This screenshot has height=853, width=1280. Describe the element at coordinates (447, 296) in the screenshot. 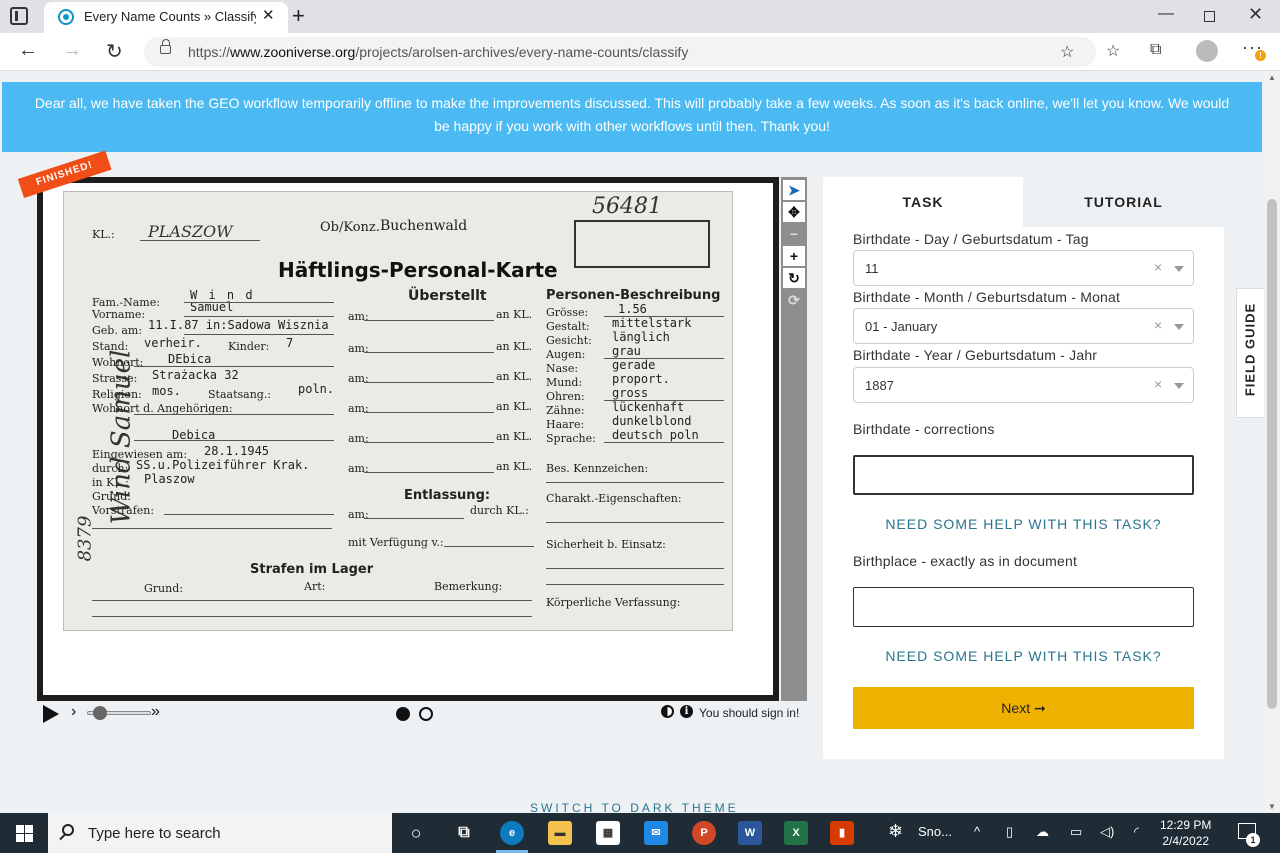

I see `card-section: Überstellt` at that location.